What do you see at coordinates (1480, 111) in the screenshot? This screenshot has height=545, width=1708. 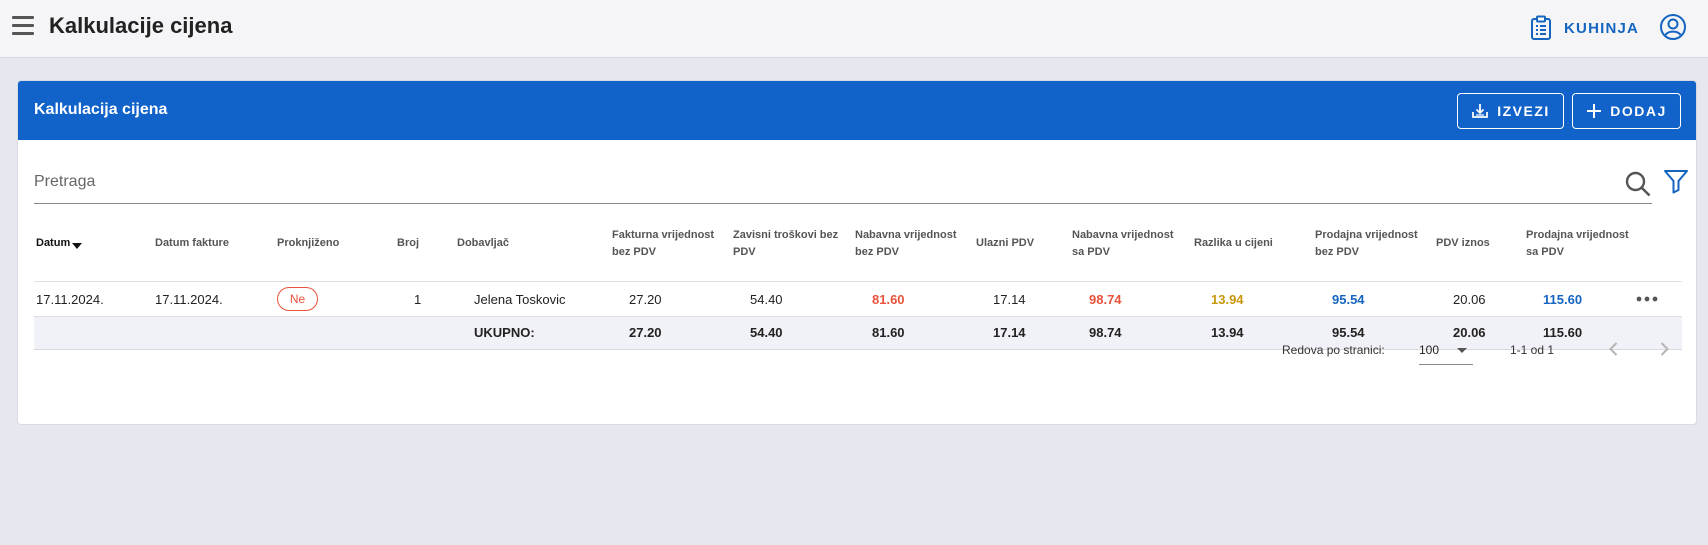 I see `download-icon` at bounding box center [1480, 111].